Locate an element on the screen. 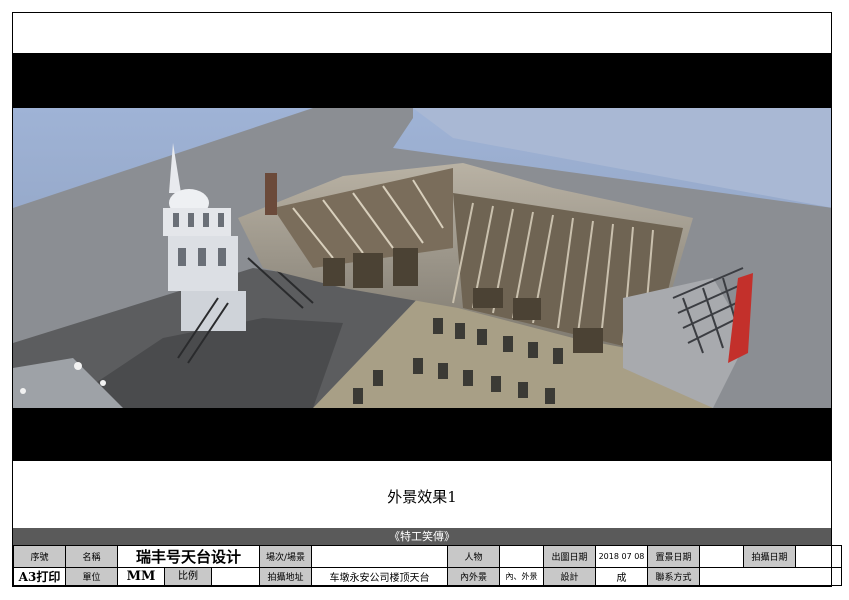  character-label: 人物 is located at coordinates (473, 556).